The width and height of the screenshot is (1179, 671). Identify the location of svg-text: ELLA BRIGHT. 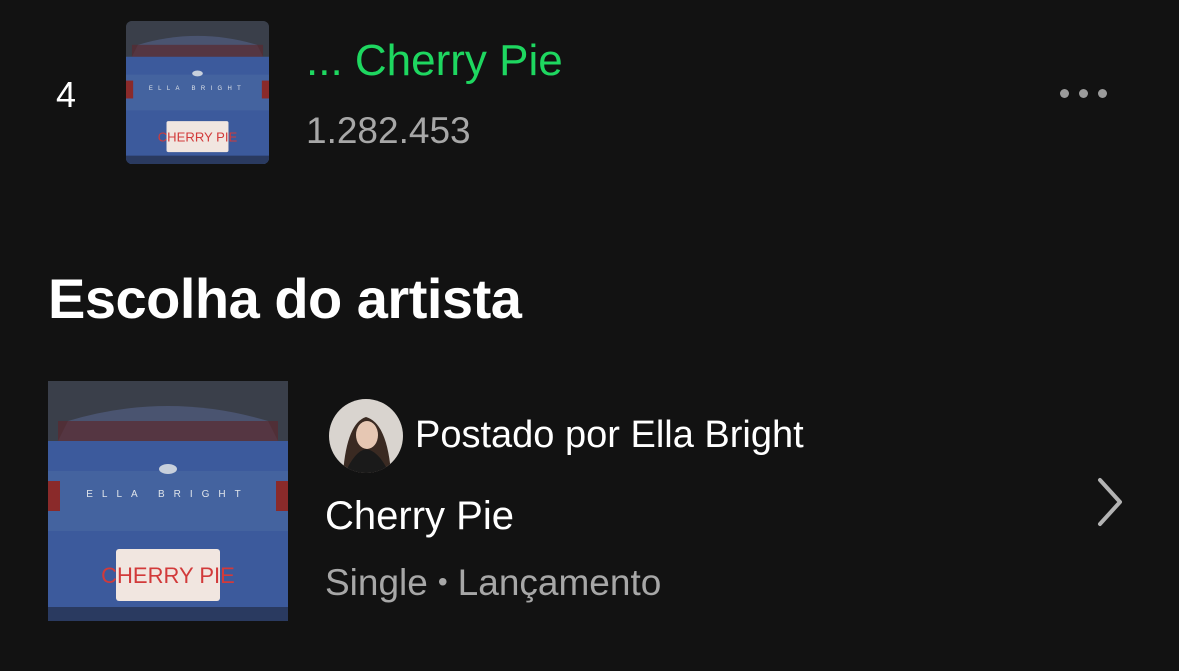
(197, 89).